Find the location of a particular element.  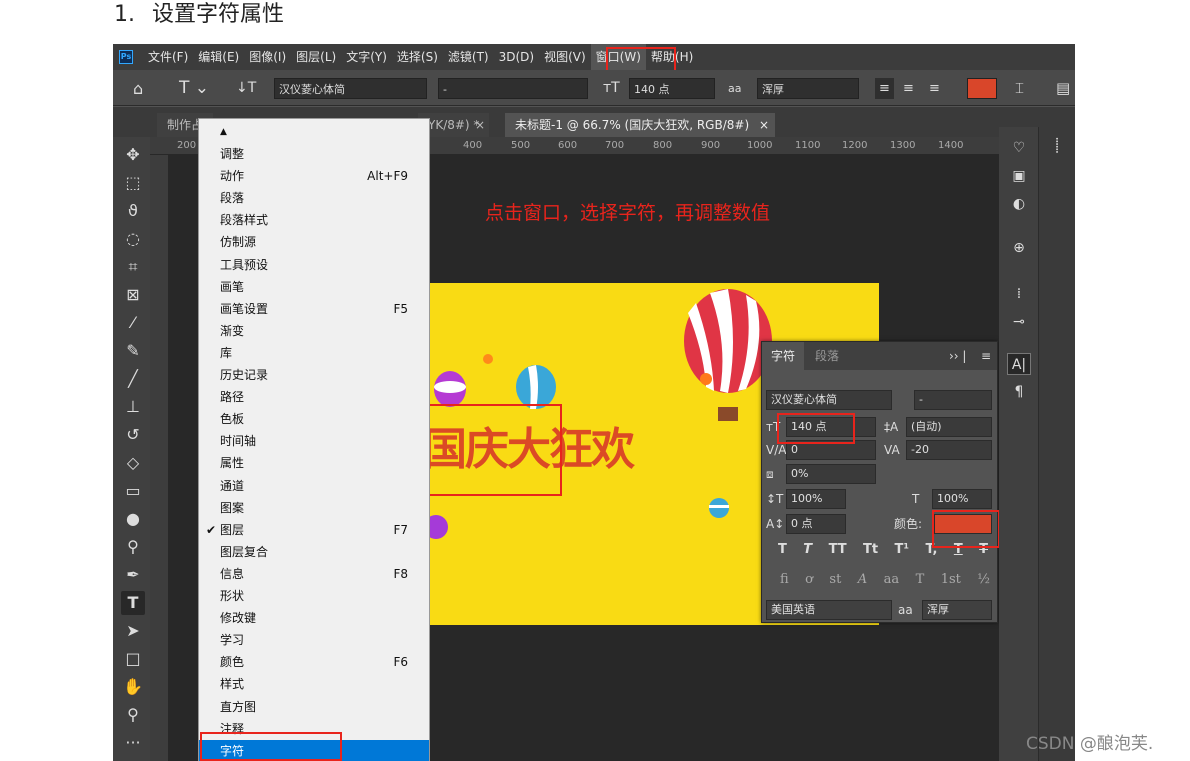

eraser-tool-icon: ◇ is located at coordinates (133, 463).